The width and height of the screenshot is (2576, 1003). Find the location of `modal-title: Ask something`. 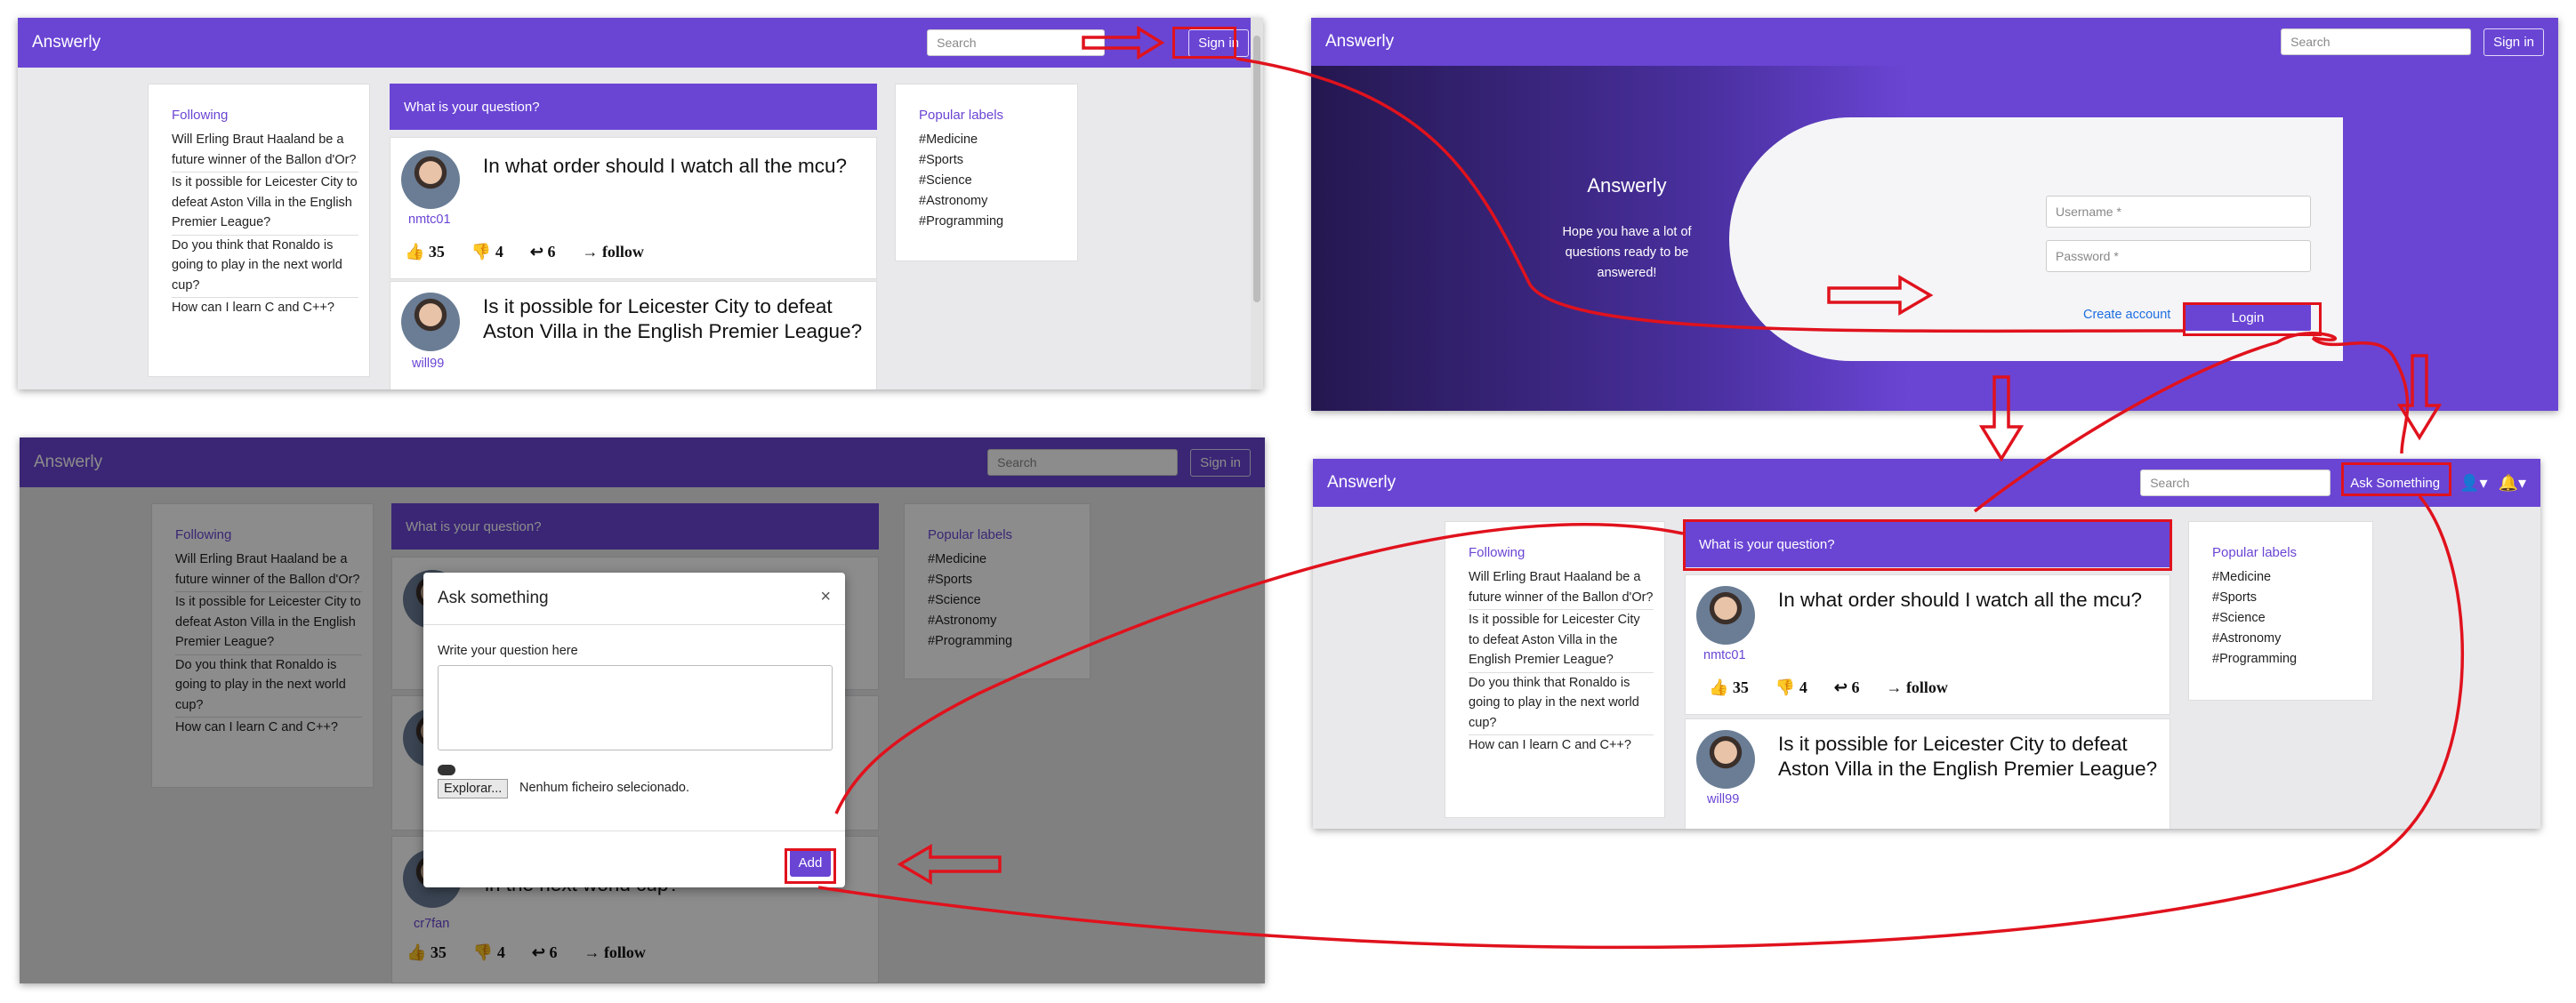

modal-title: Ask something is located at coordinates (493, 598).